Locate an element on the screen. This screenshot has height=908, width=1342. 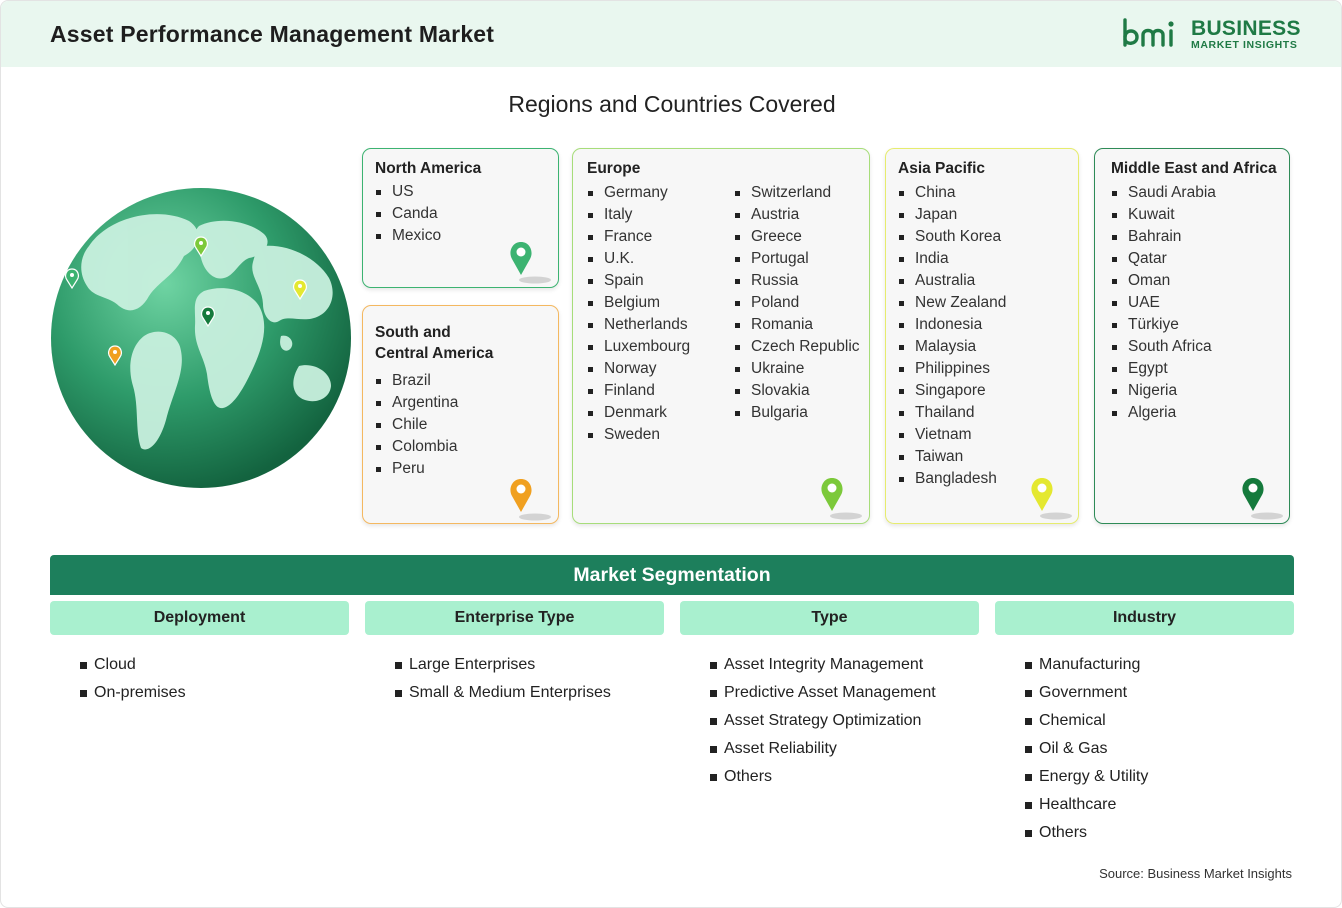
segment-item: On-premises is located at coordinates (133, 693).